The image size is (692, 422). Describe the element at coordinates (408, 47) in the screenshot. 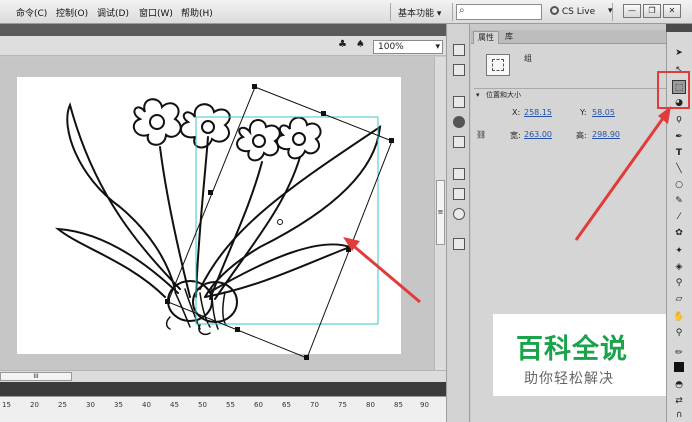

I see `zoom-select: 100% ▾` at that location.